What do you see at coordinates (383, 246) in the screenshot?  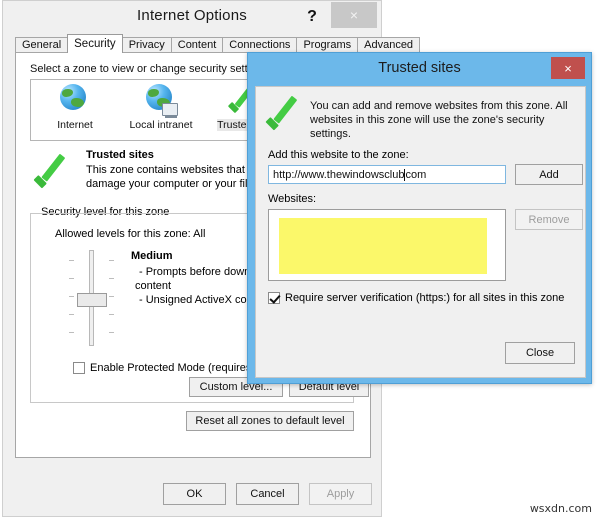 I see `highlight-annotation` at bounding box center [383, 246].